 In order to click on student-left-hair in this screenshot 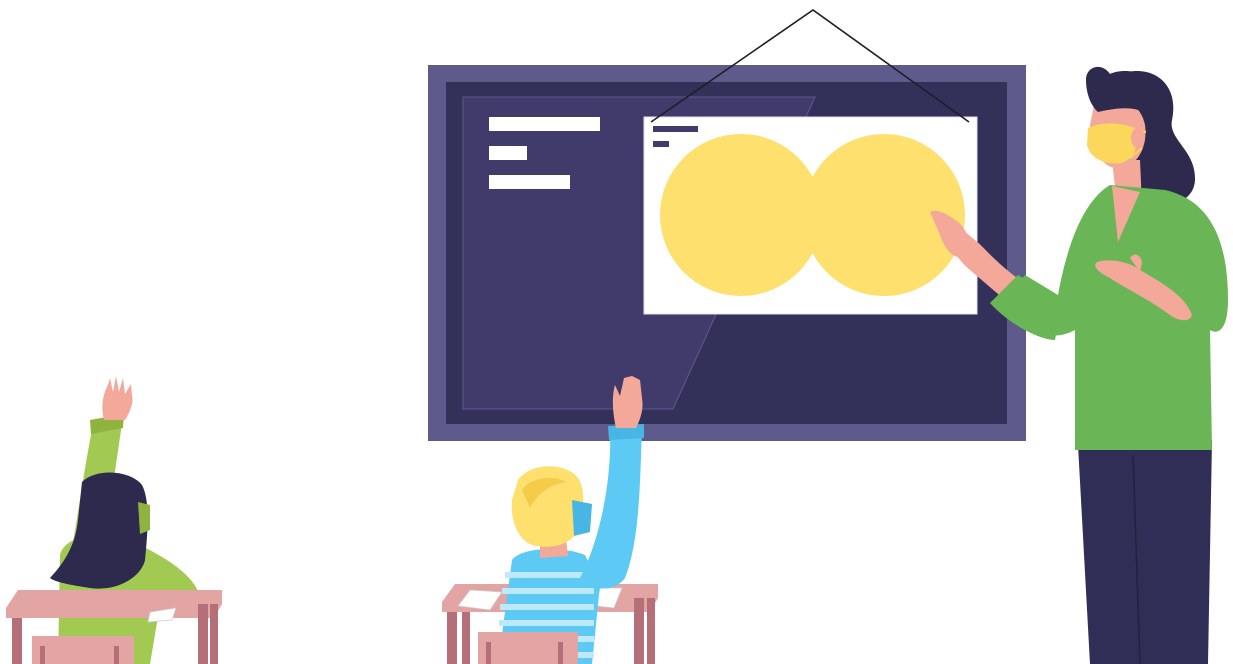, I will do `click(99, 530)`.